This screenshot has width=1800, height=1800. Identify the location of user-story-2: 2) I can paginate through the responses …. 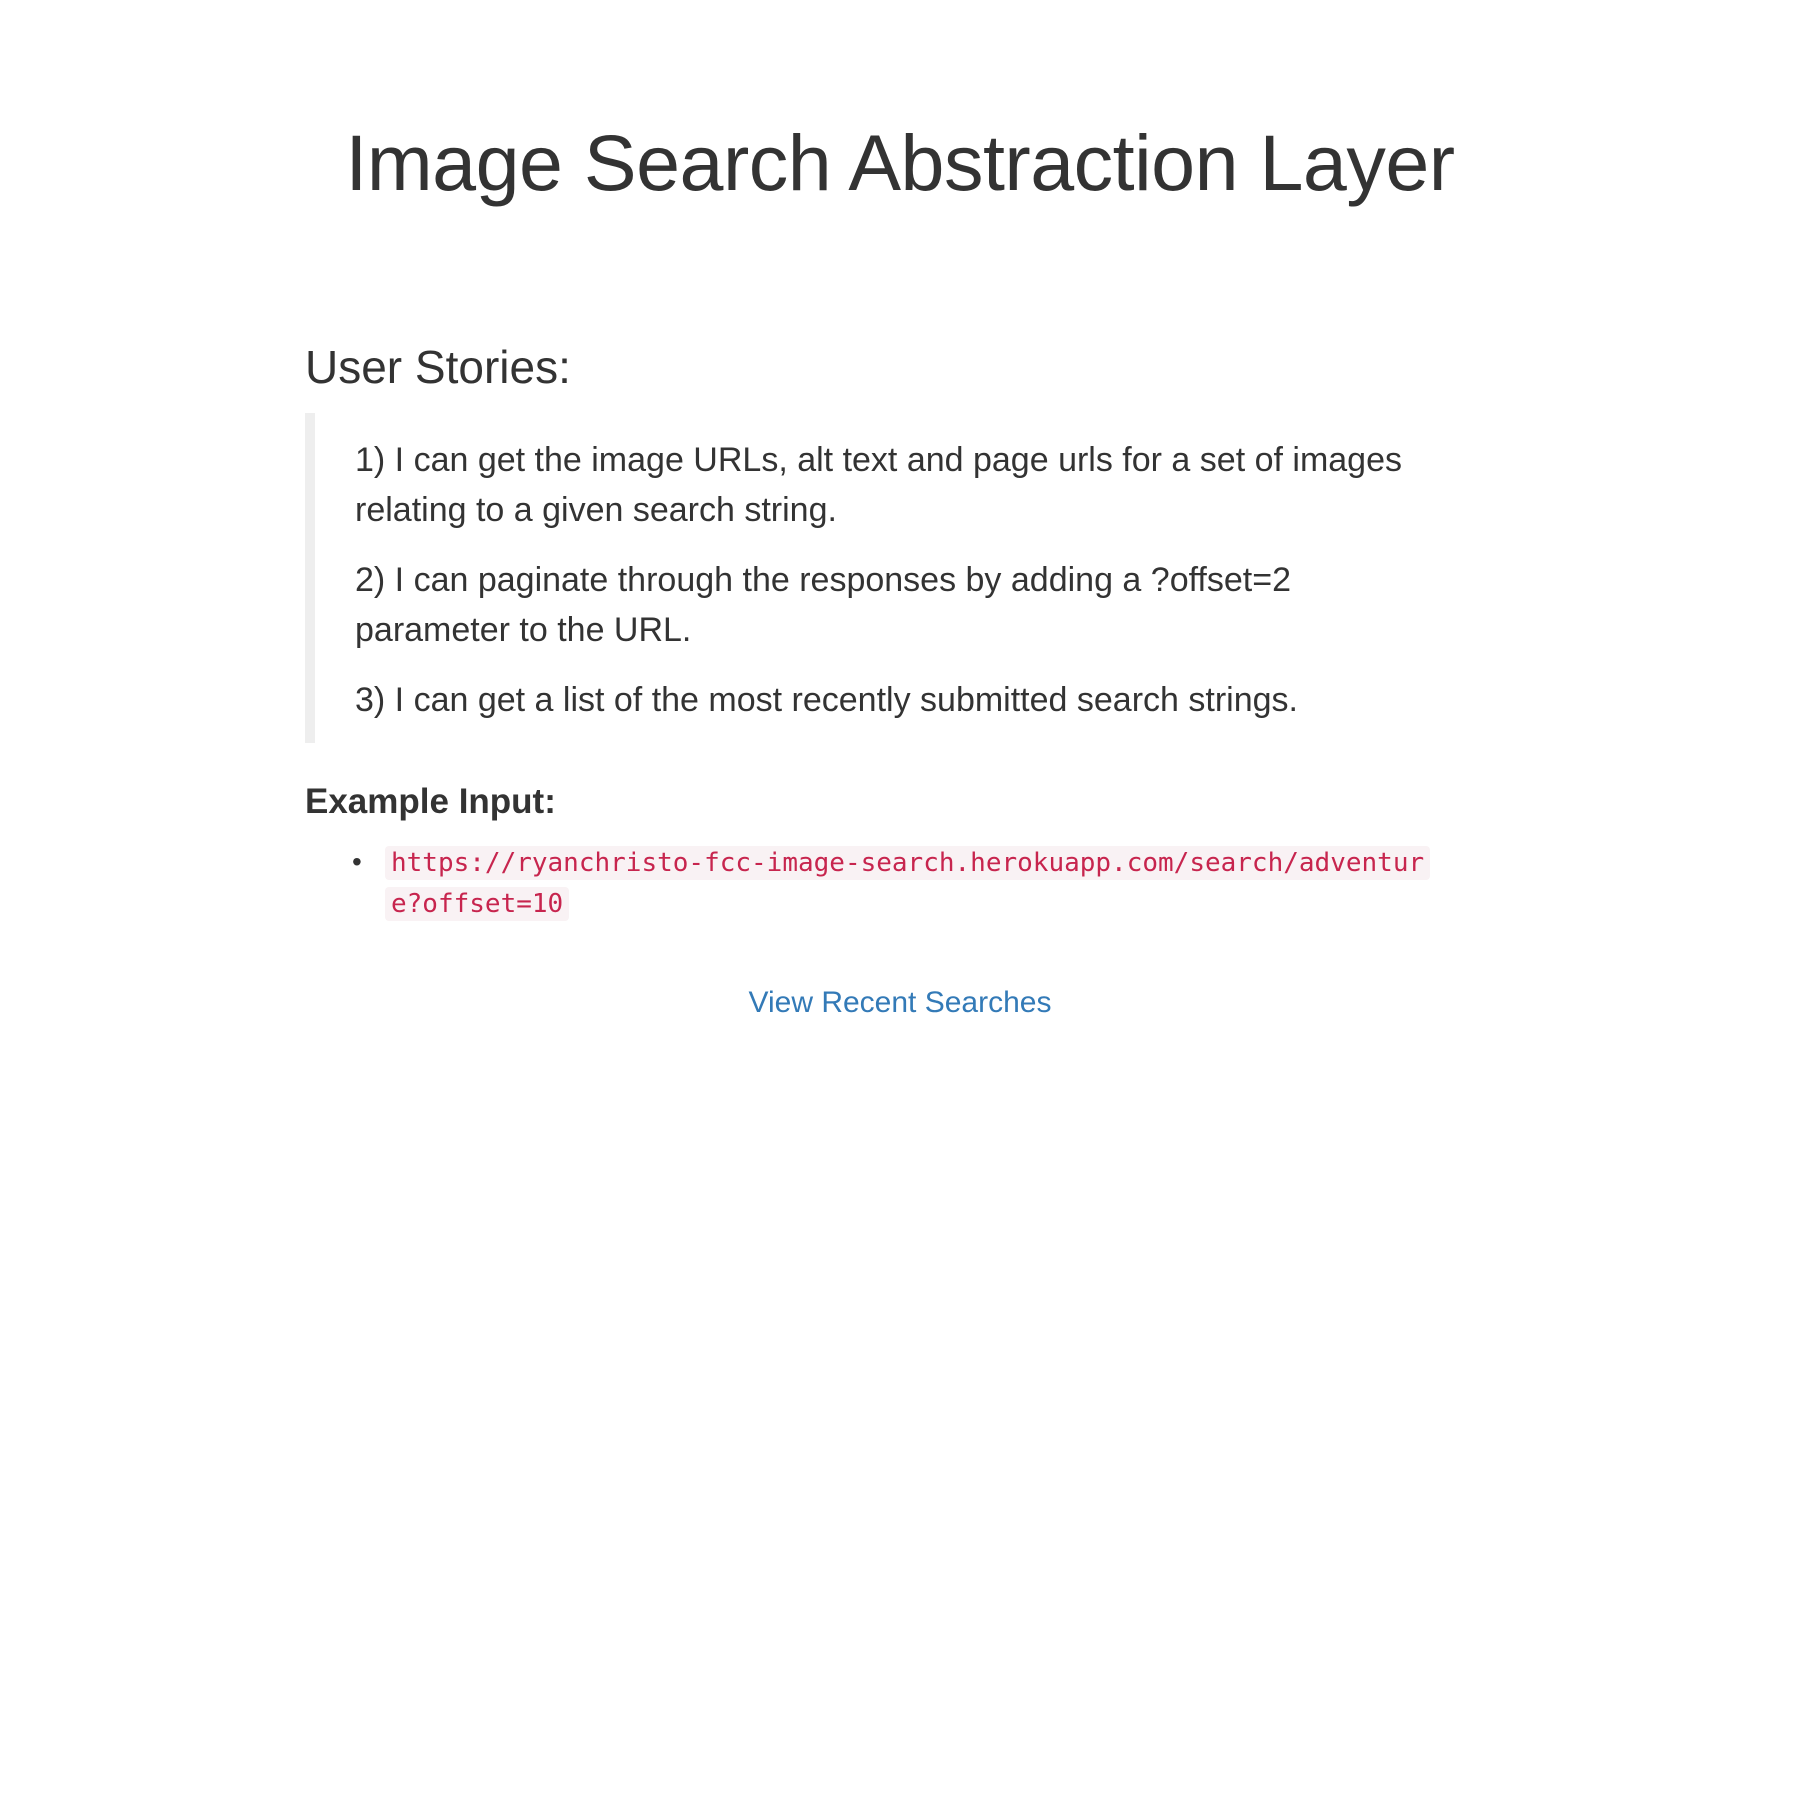
(823, 605).